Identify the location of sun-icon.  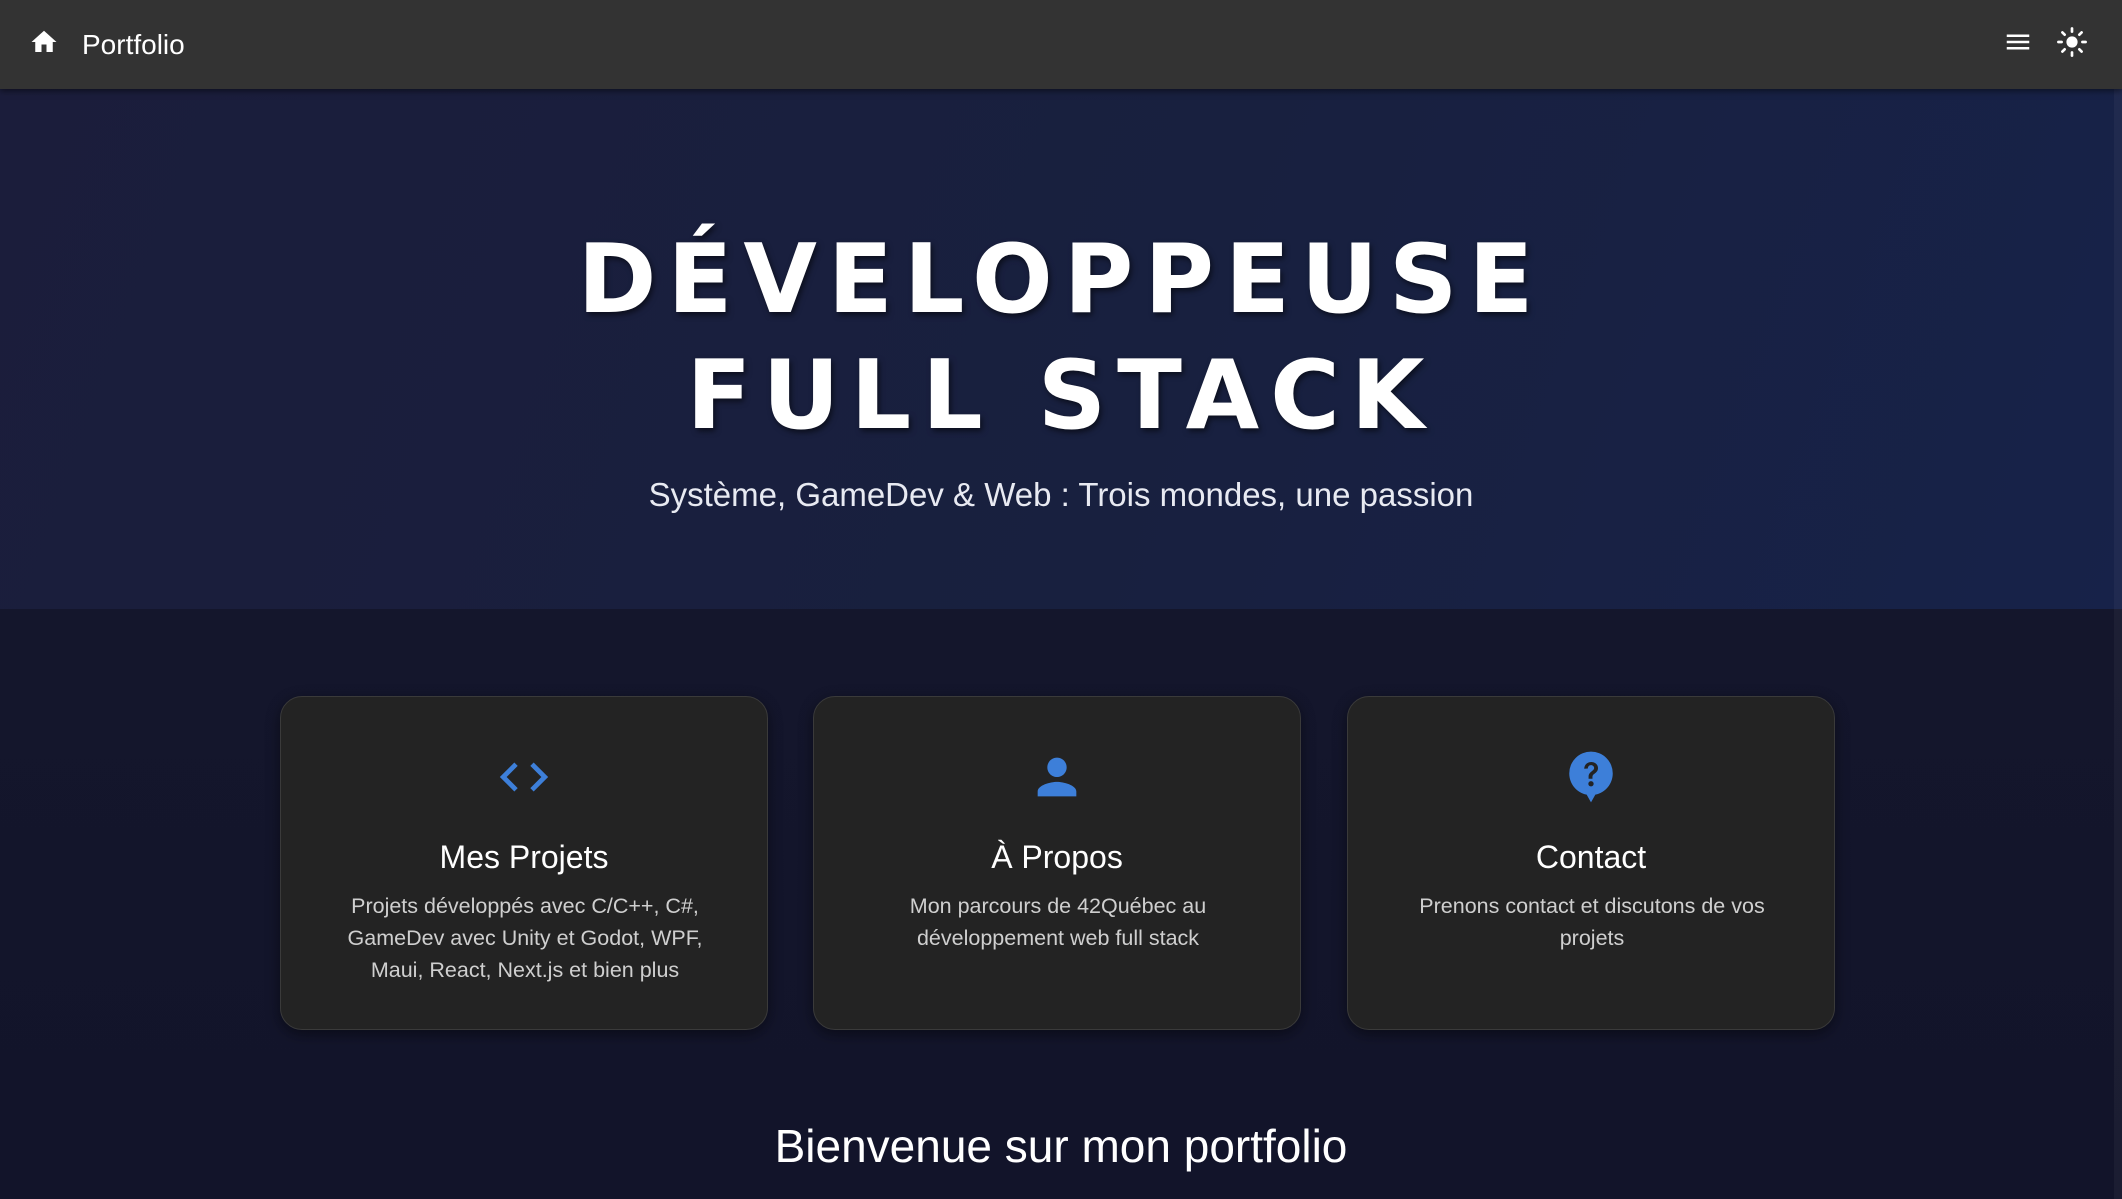
(2072, 44).